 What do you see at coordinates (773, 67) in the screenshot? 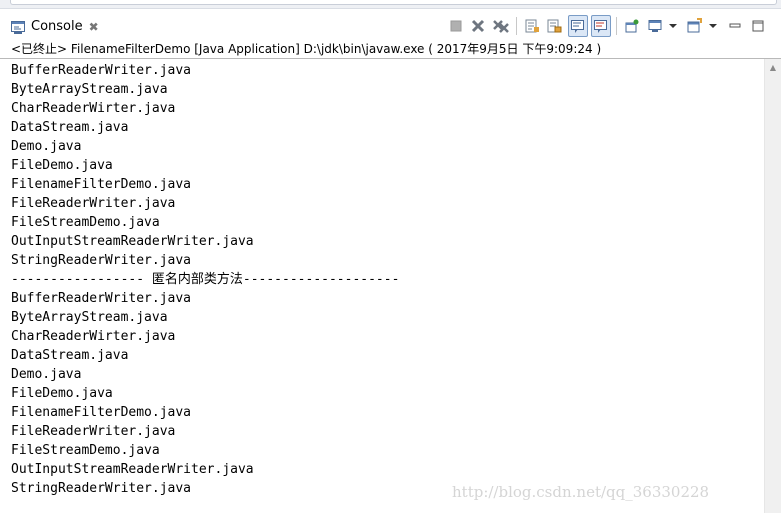
I see `scroll-up-arrow-icon: ▲` at bounding box center [773, 67].